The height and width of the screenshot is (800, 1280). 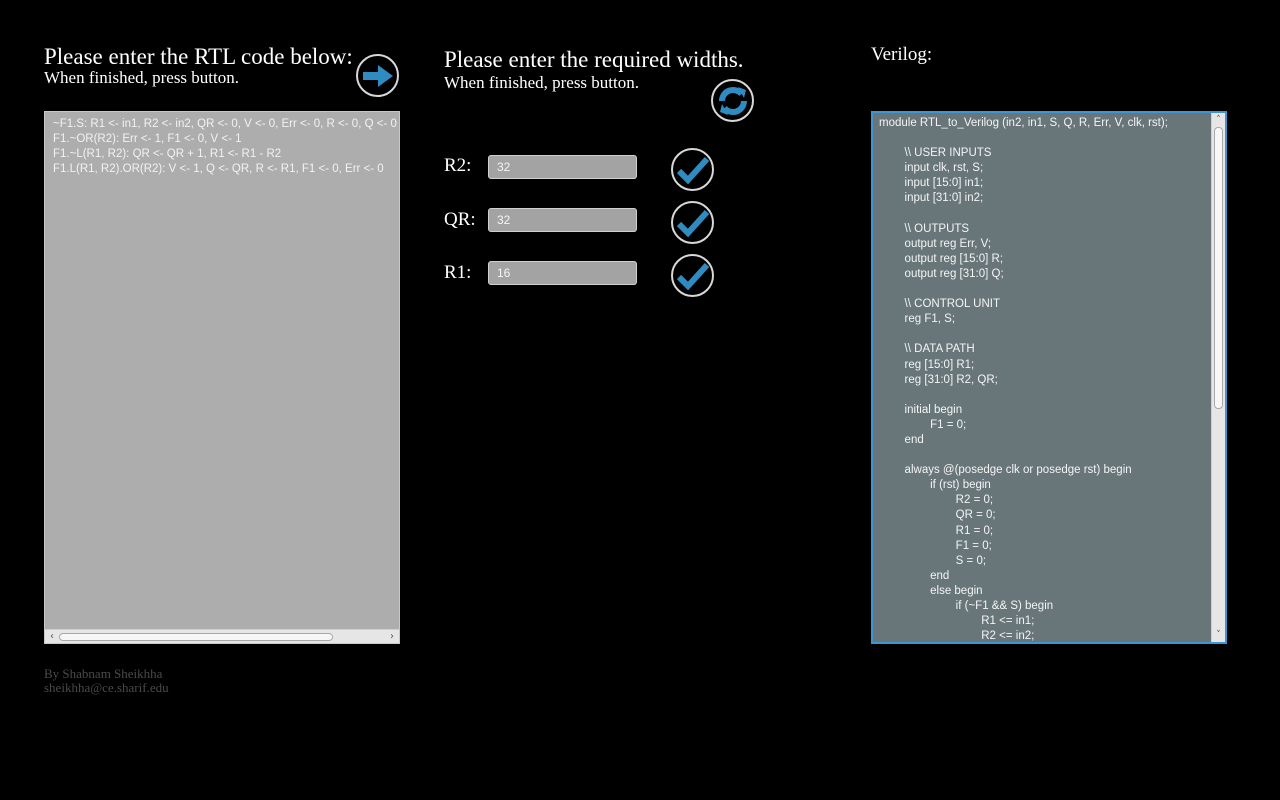 What do you see at coordinates (541, 82) in the screenshot?
I see `widths-subtitle: When finished, press button.` at bounding box center [541, 82].